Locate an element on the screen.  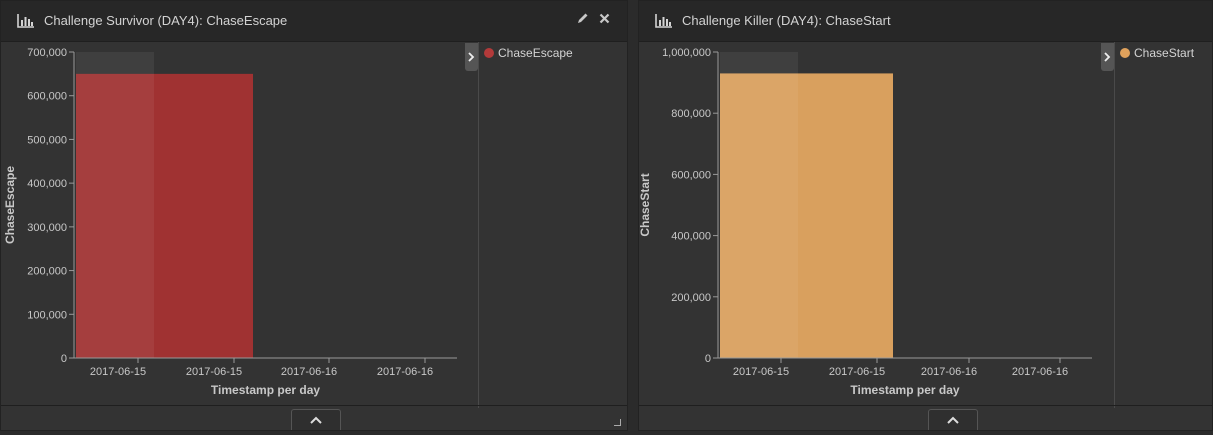
close-icon is located at coordinates (604, 19).